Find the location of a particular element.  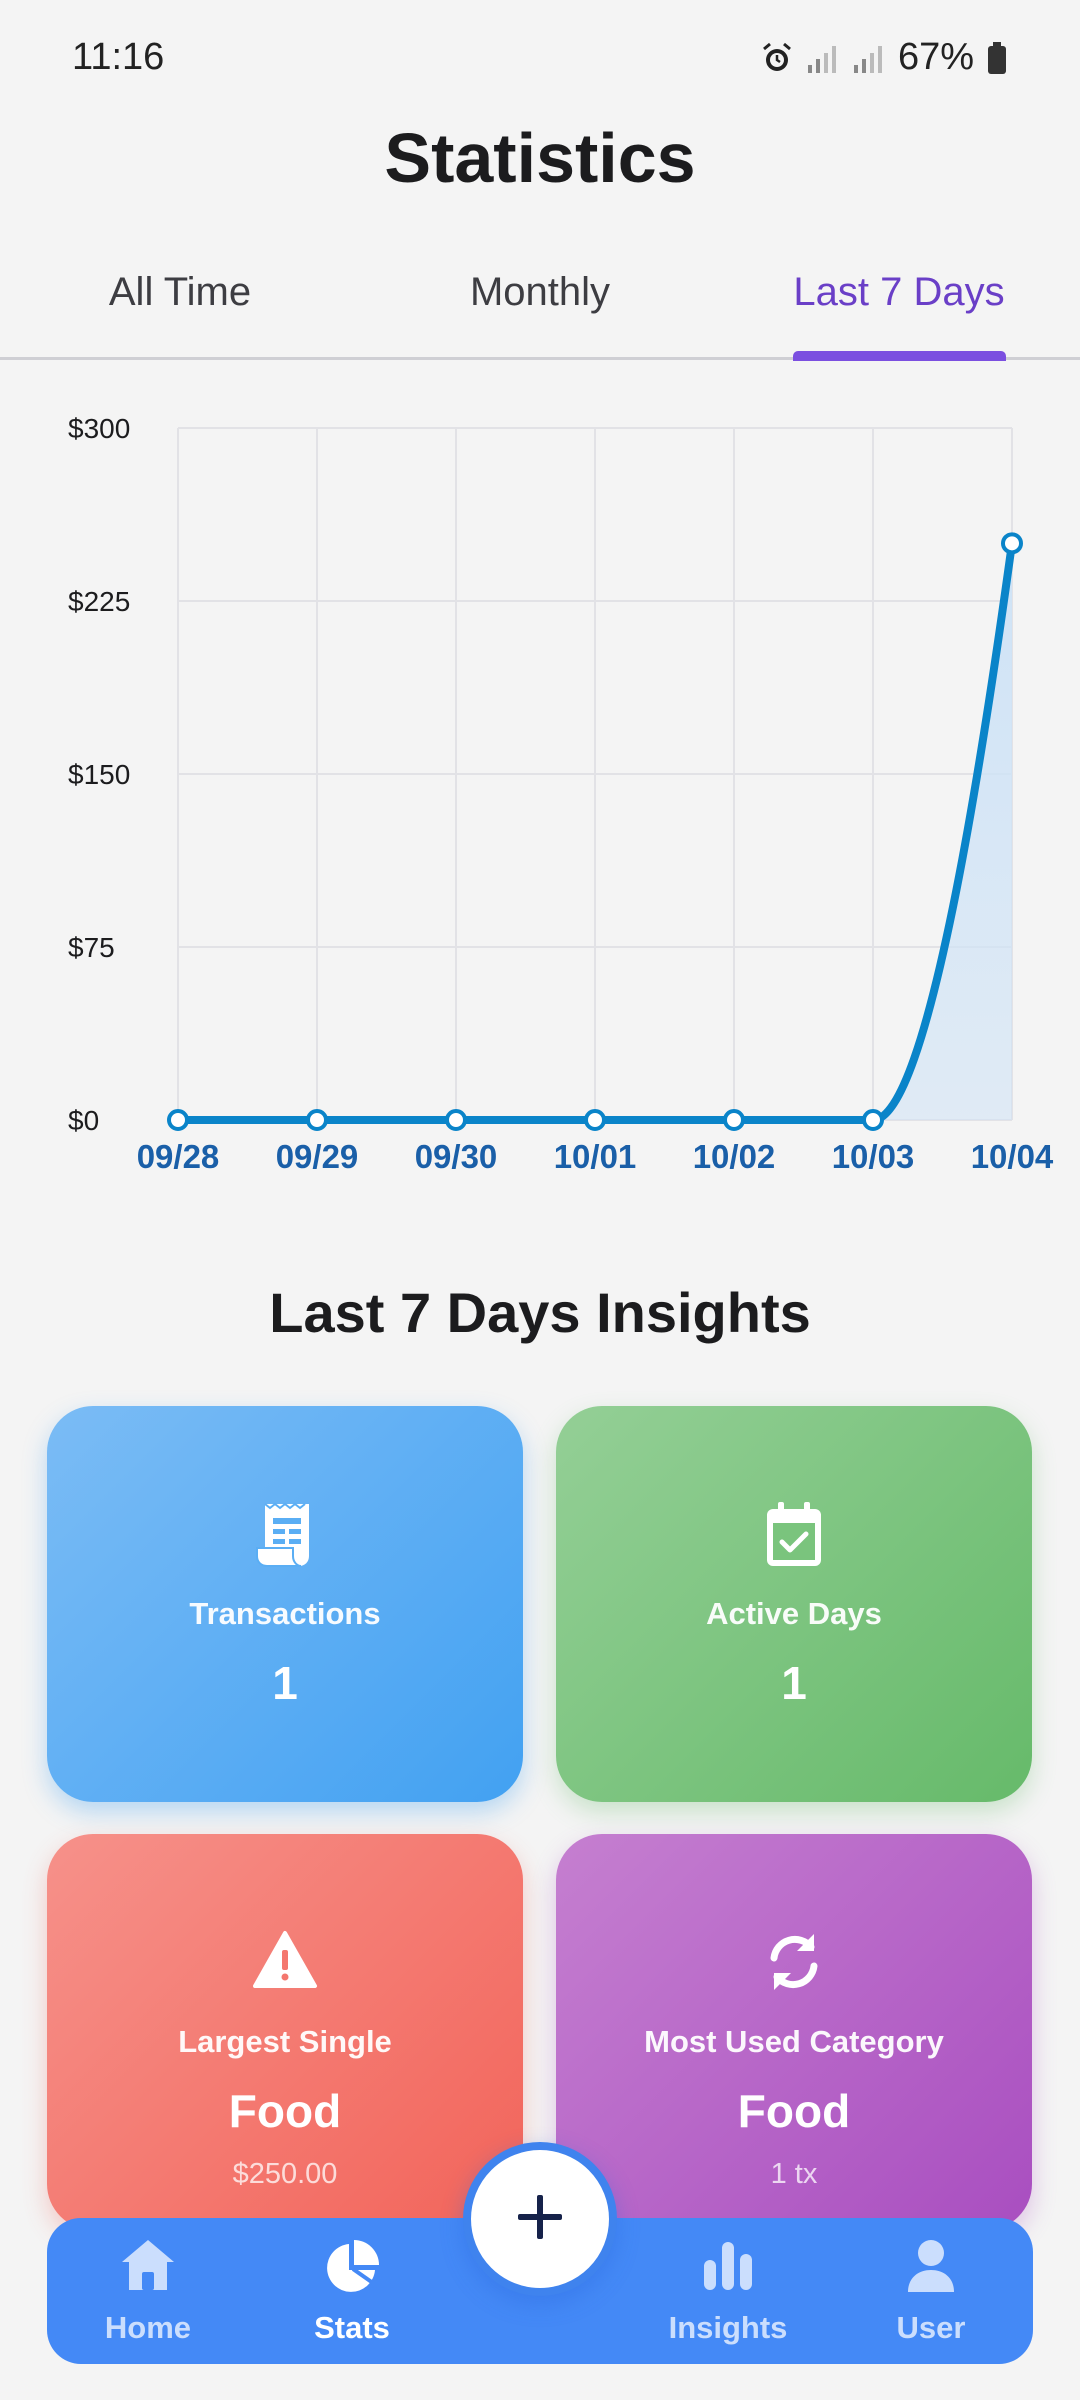

y-tick-label: $225 is located at coordinates (99, 601).